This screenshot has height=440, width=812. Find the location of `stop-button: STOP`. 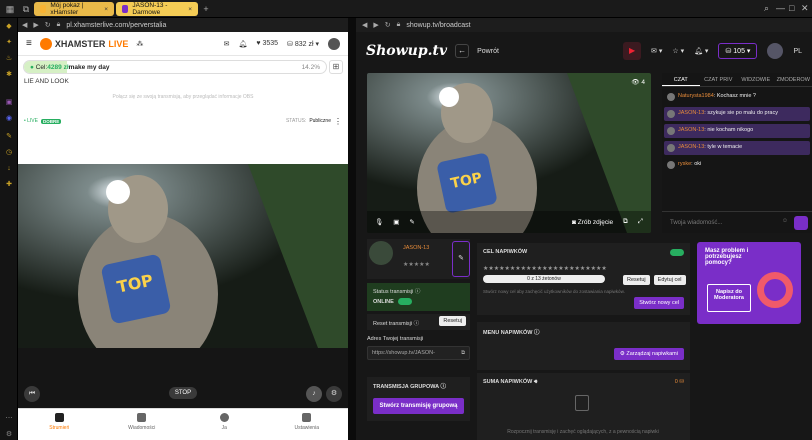

stop-button: STOP is located at coordinates (183, 393).